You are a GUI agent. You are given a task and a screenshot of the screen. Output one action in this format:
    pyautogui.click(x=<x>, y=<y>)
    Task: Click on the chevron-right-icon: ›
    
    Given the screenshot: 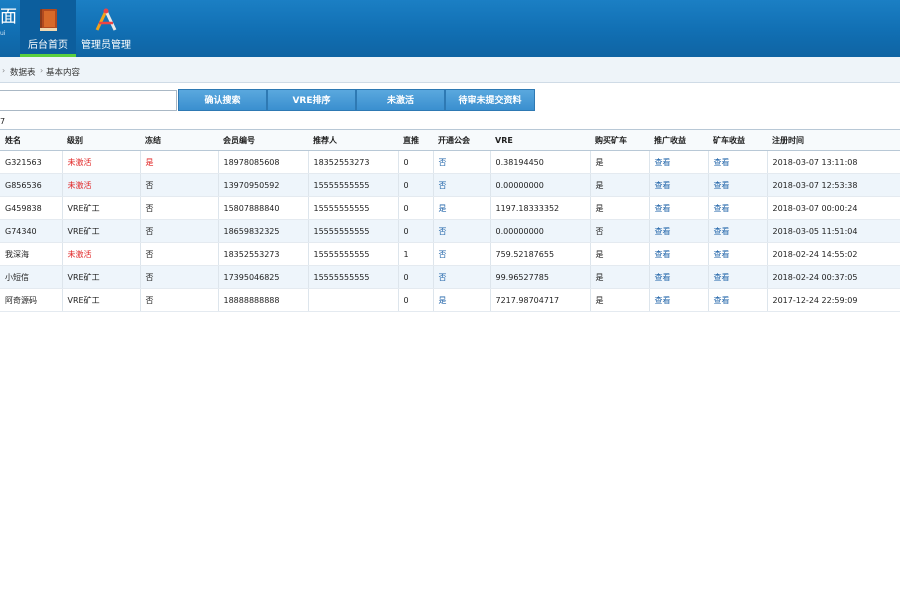 What is the action you would take?
    pyautogui.click(x=4, y=70)
    